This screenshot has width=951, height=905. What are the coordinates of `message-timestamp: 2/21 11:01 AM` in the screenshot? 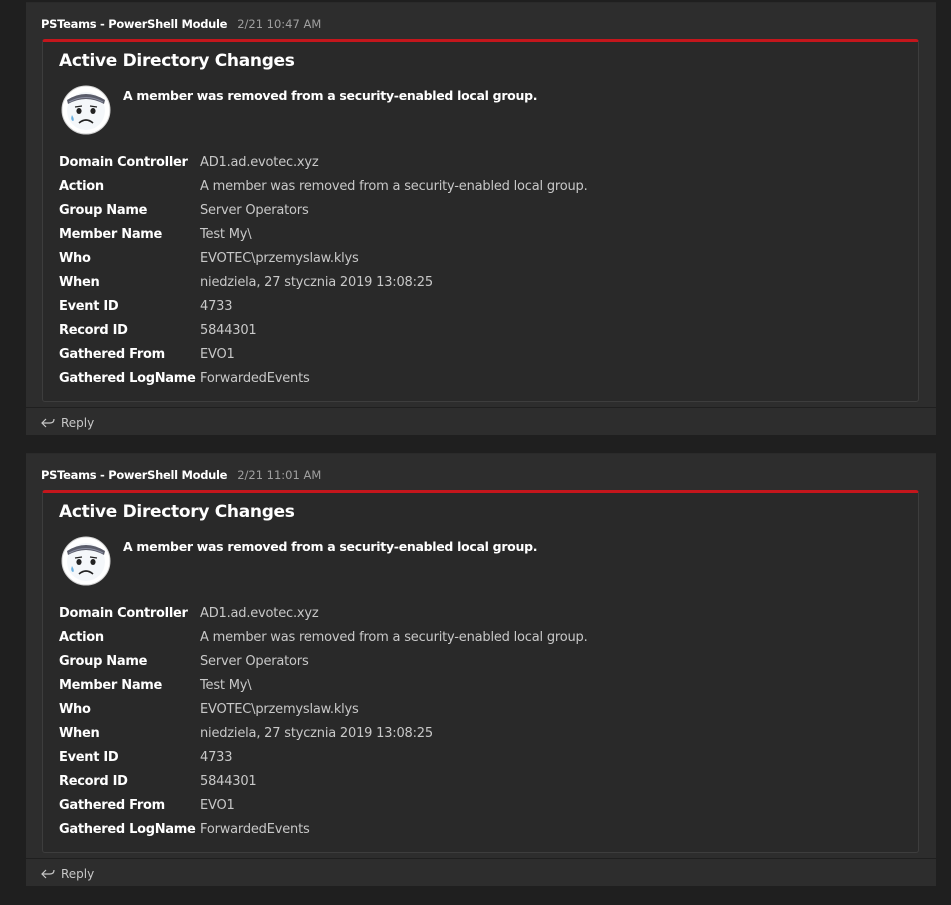 It's located at (279, 475).